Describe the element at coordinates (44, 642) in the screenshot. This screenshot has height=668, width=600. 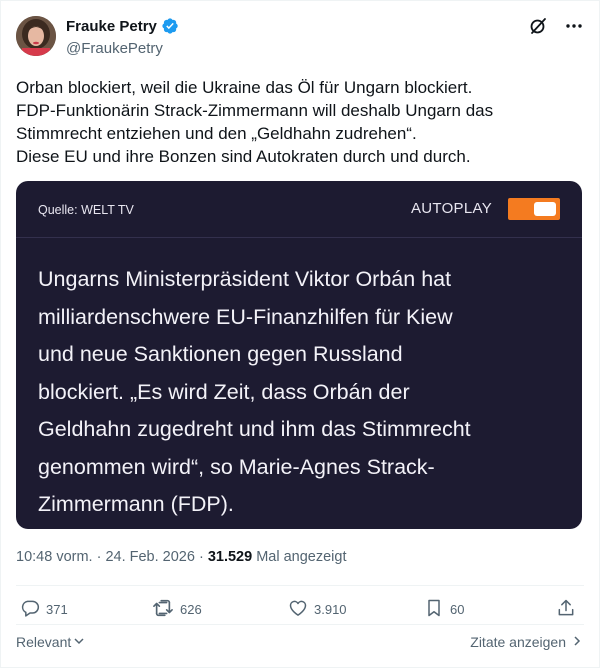
I see `sort-label: Relevant` at that location.